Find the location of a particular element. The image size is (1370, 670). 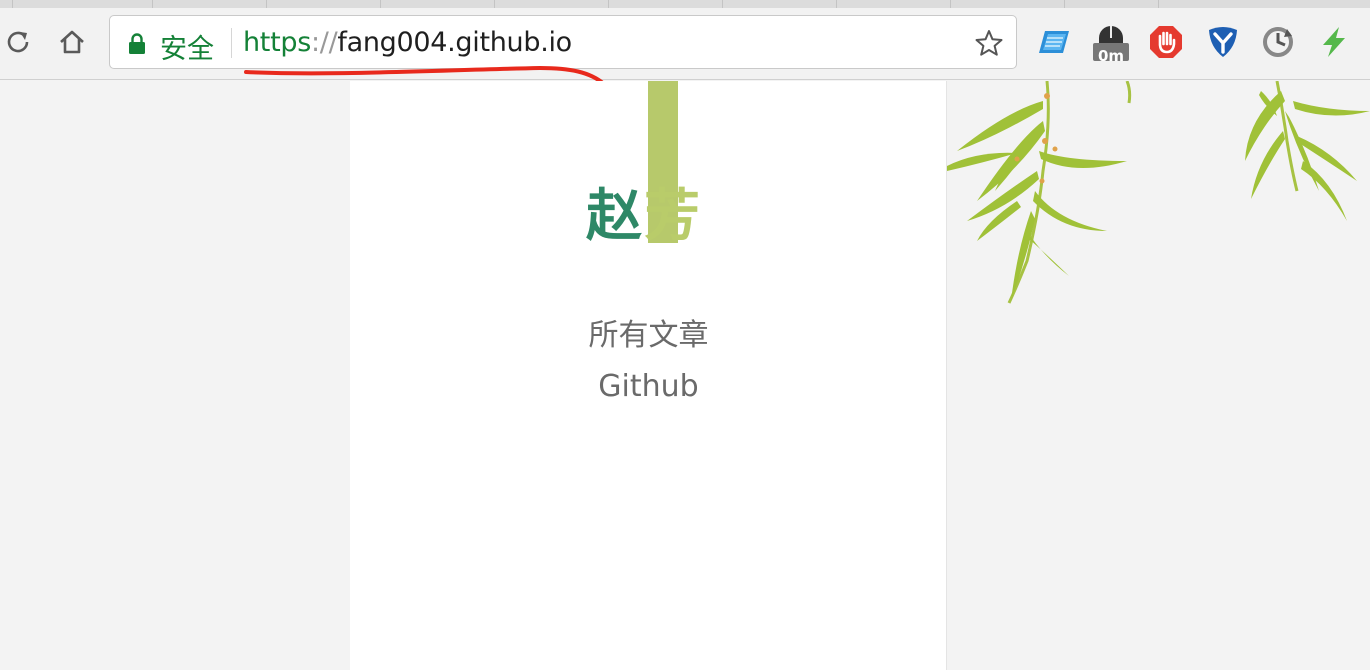

url-text: https://fang004.github.io is located at coordinates (407, 42).